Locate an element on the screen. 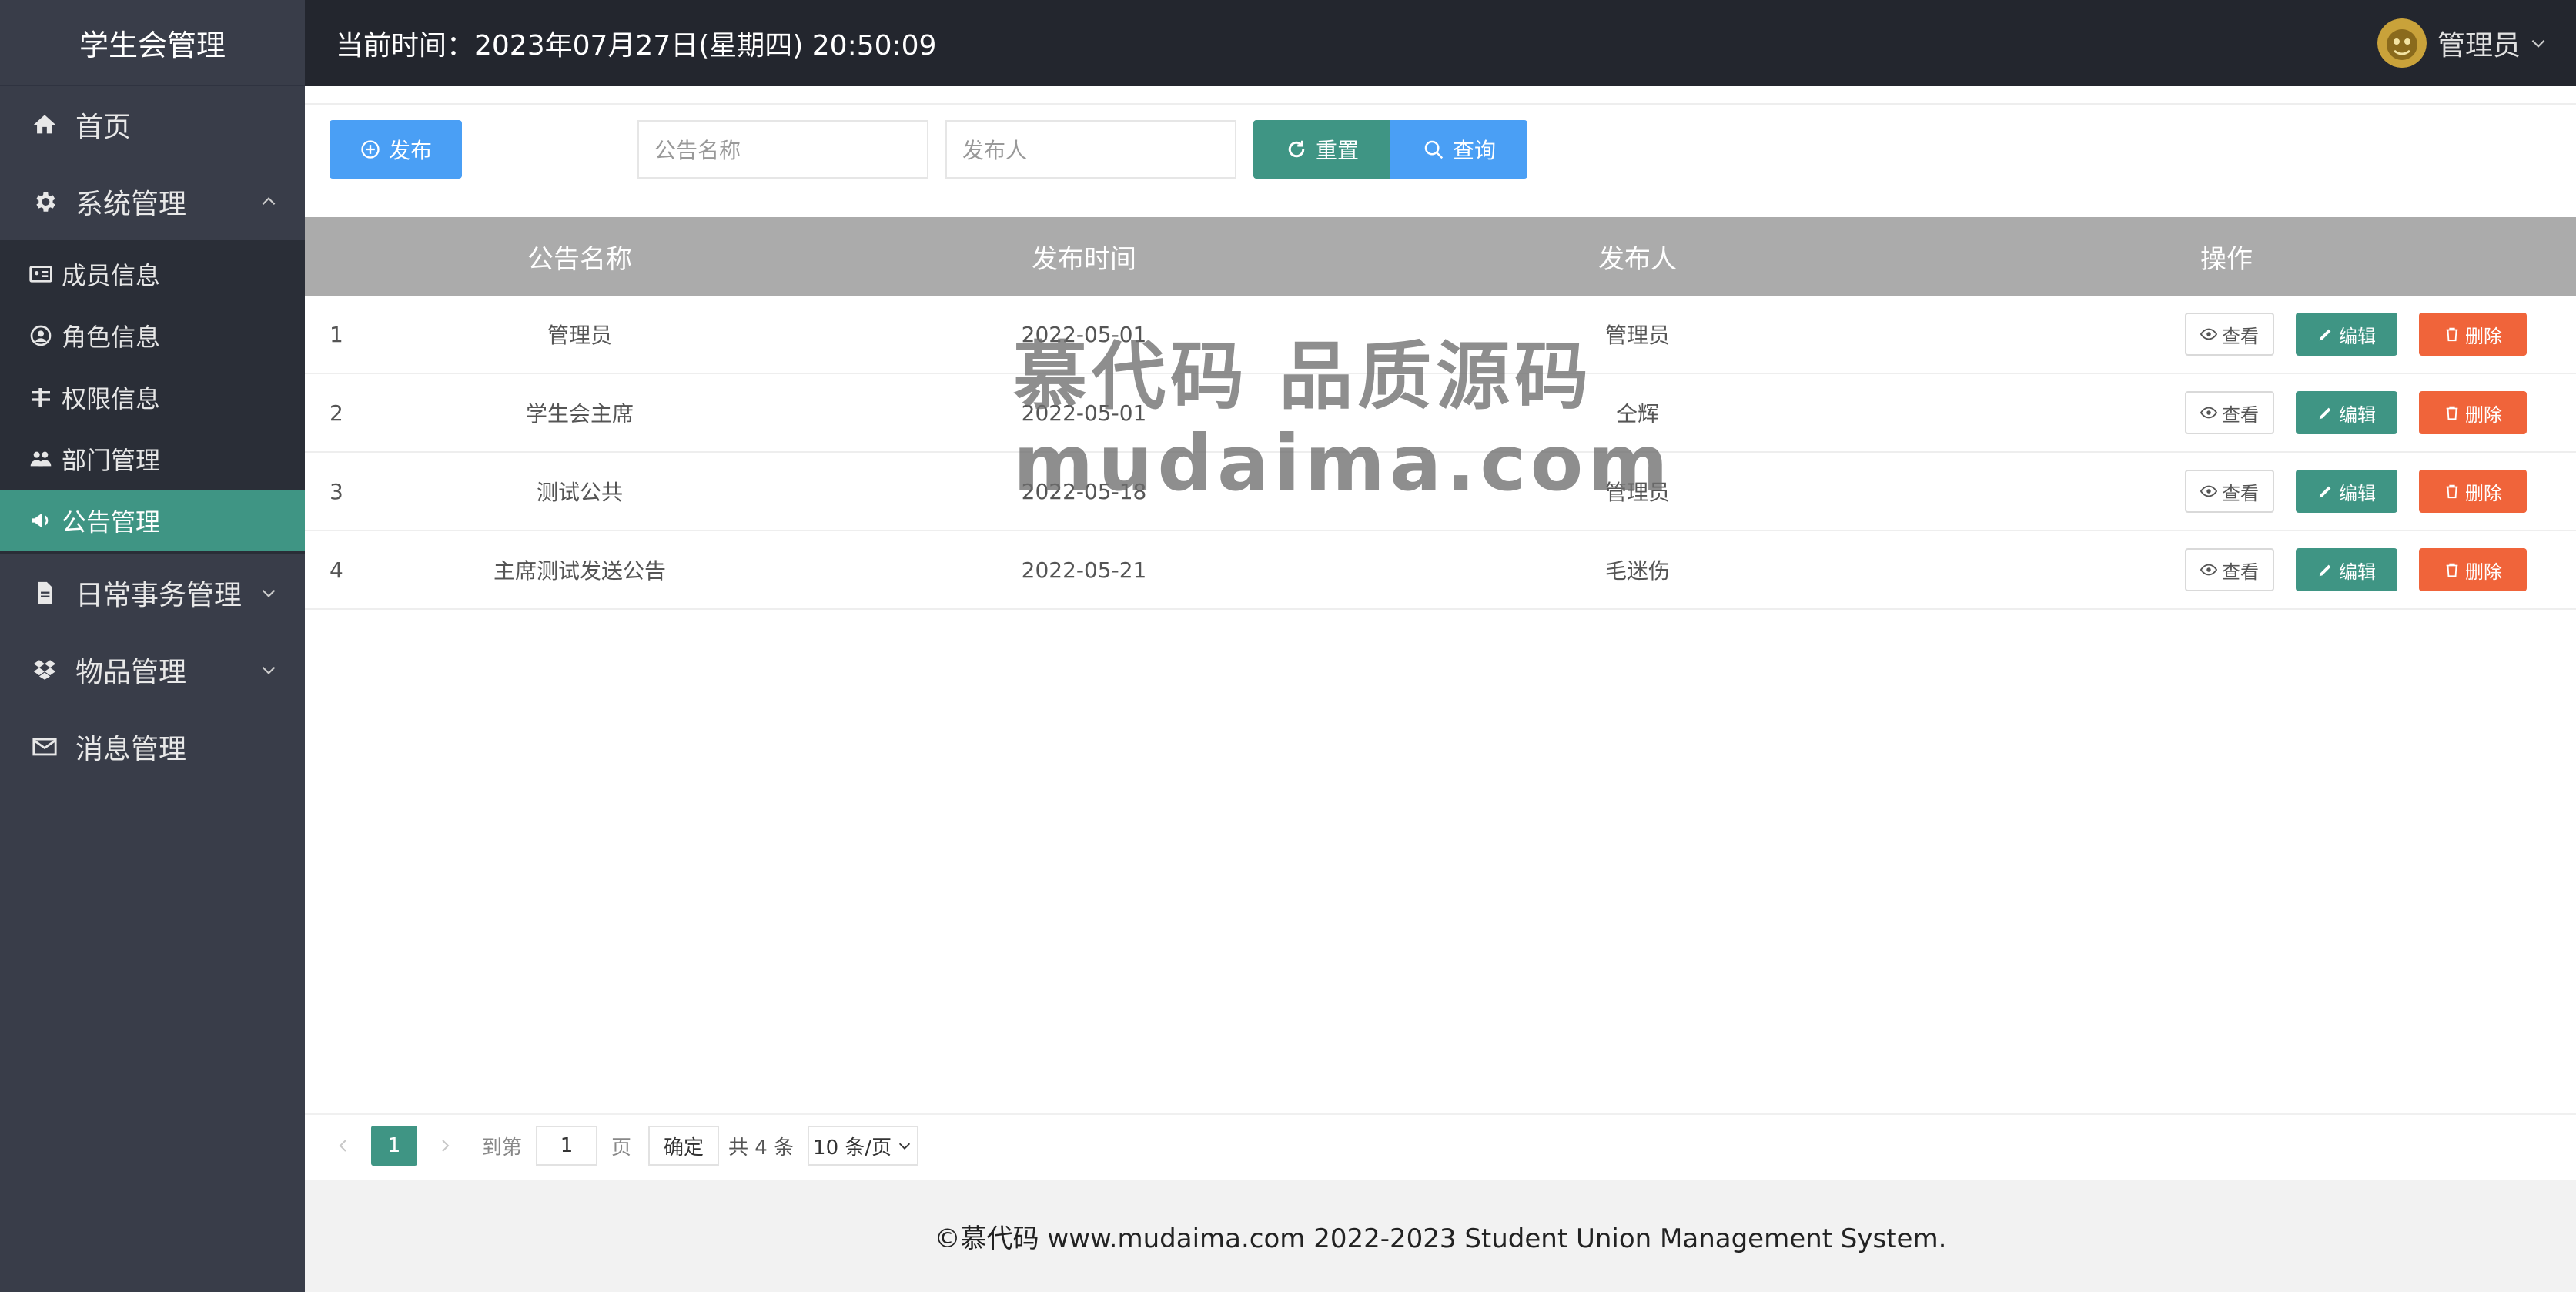  page-number-current: 1 is located at coordinates (394, 1146).